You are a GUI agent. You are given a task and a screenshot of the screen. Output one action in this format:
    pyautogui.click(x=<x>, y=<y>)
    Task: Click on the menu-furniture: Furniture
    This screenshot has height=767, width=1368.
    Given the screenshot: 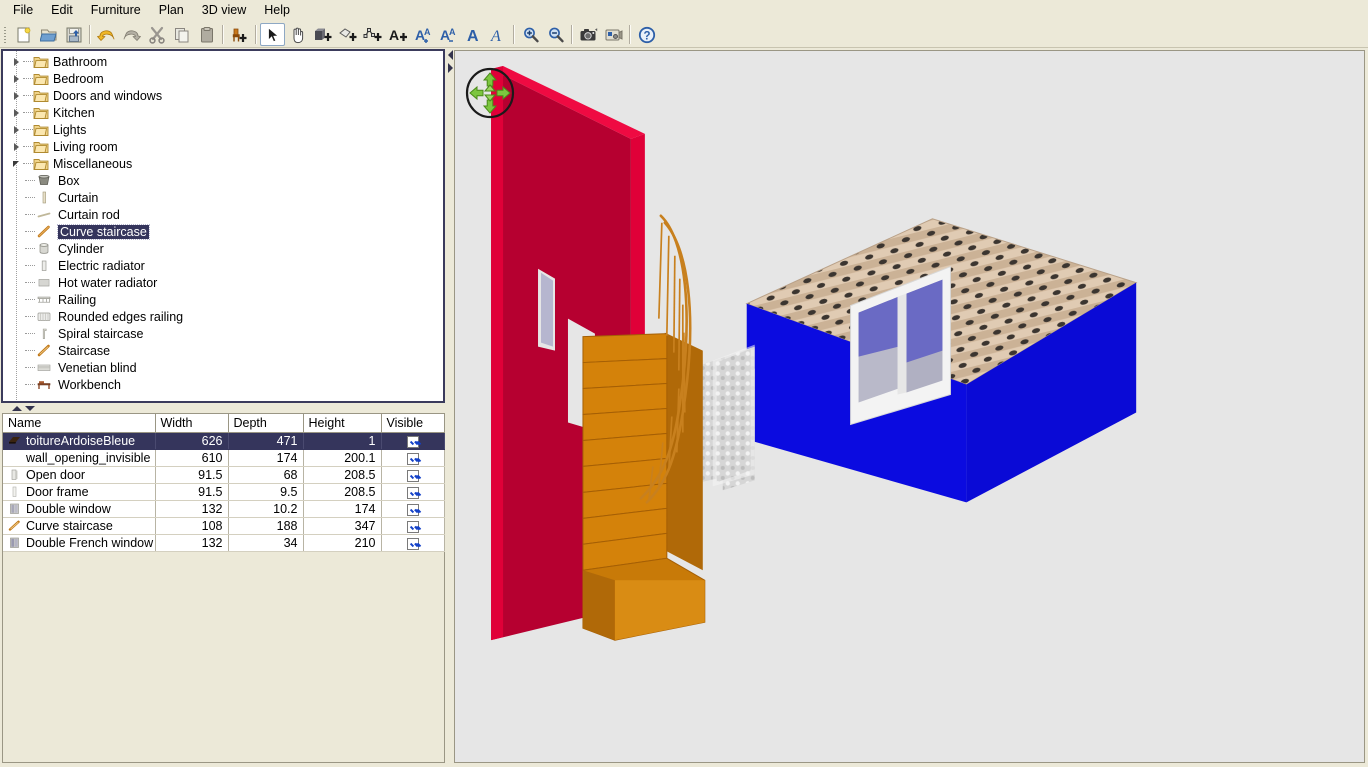 What is the action you would take?
    pyautogui.click(x=116, y=11)
    